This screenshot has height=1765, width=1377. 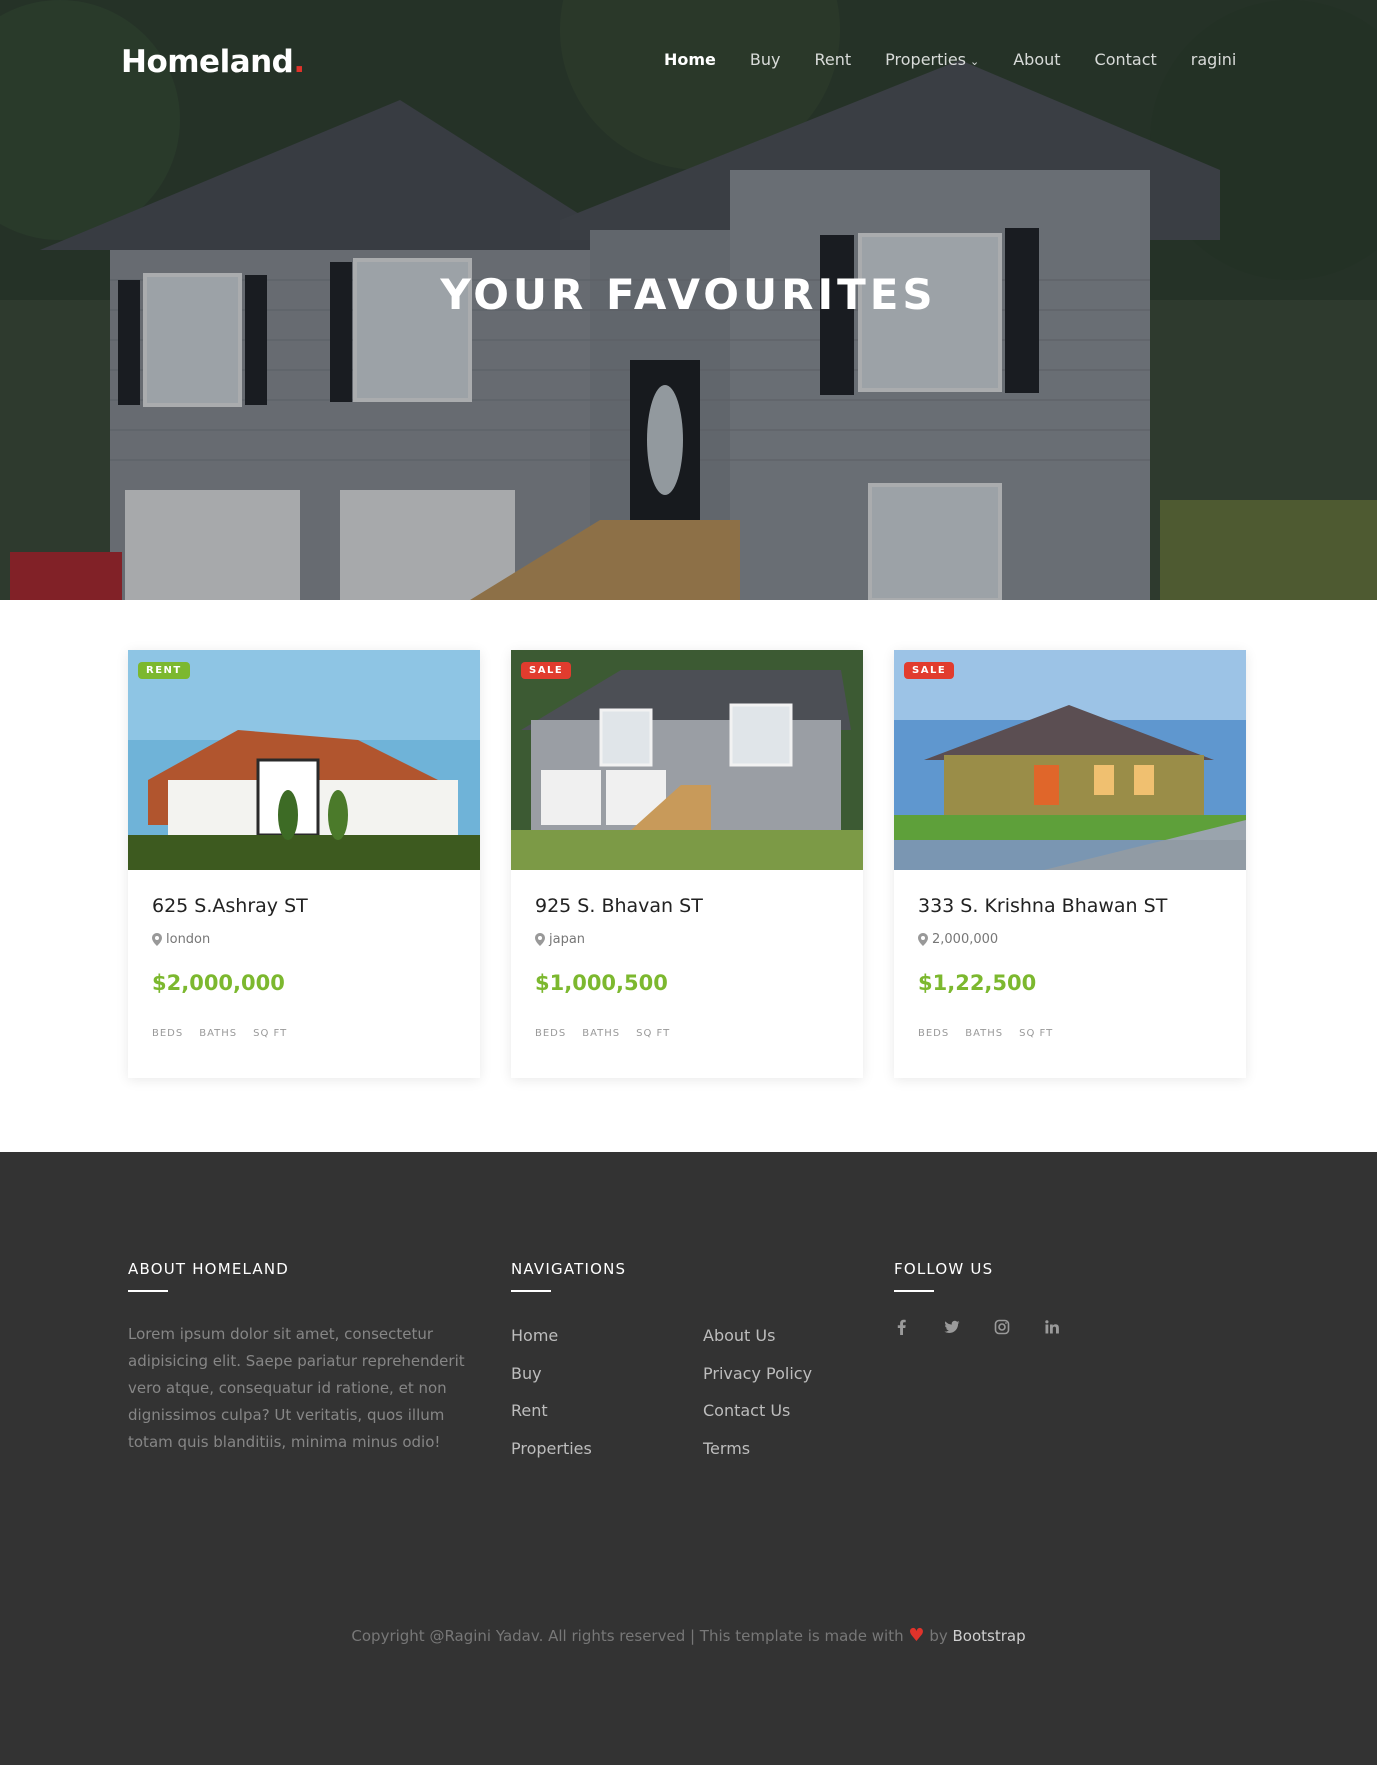 What do you see at coordinates (688, 294) in the screenshot?
I see `page-title: YOUR FAVOURITES` at bounding box center [688, 294].